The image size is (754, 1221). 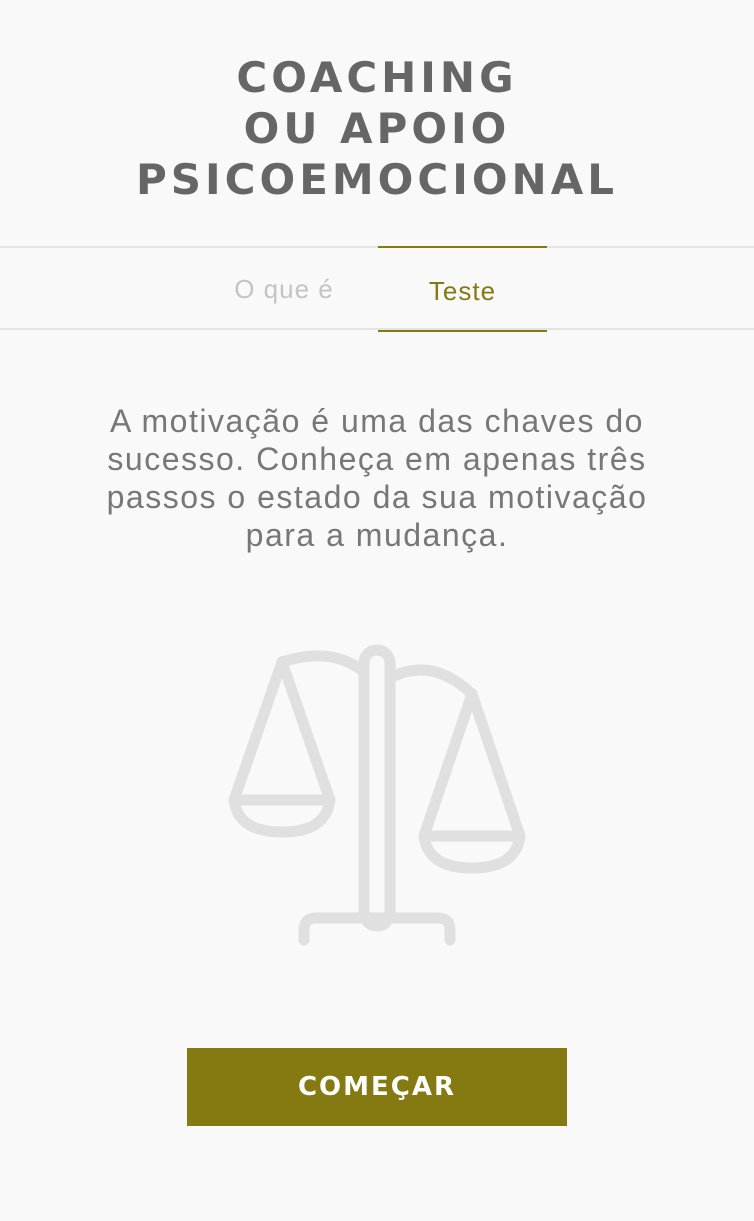 What do you see at coordinates (377, 289) in the screenshot?
I see `tab-bar: O que é Teste` at bounding box center [377, 289].